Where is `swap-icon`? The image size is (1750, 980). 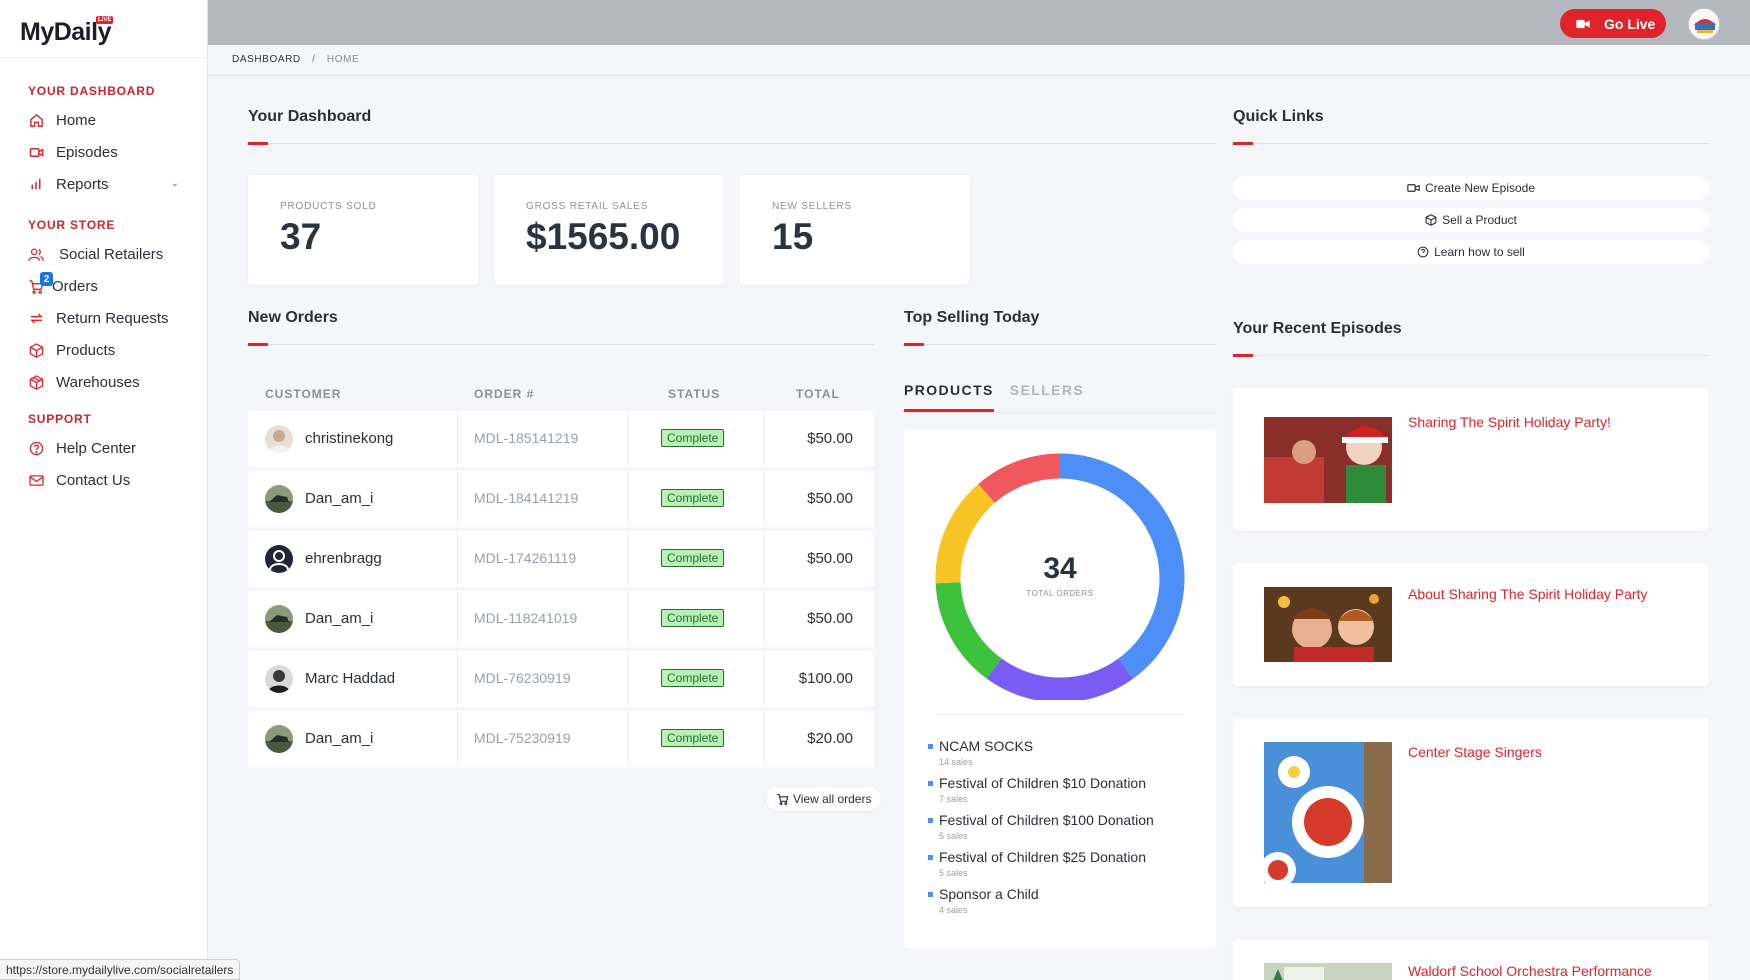
swap-icon is located at coordinates (36, 318).